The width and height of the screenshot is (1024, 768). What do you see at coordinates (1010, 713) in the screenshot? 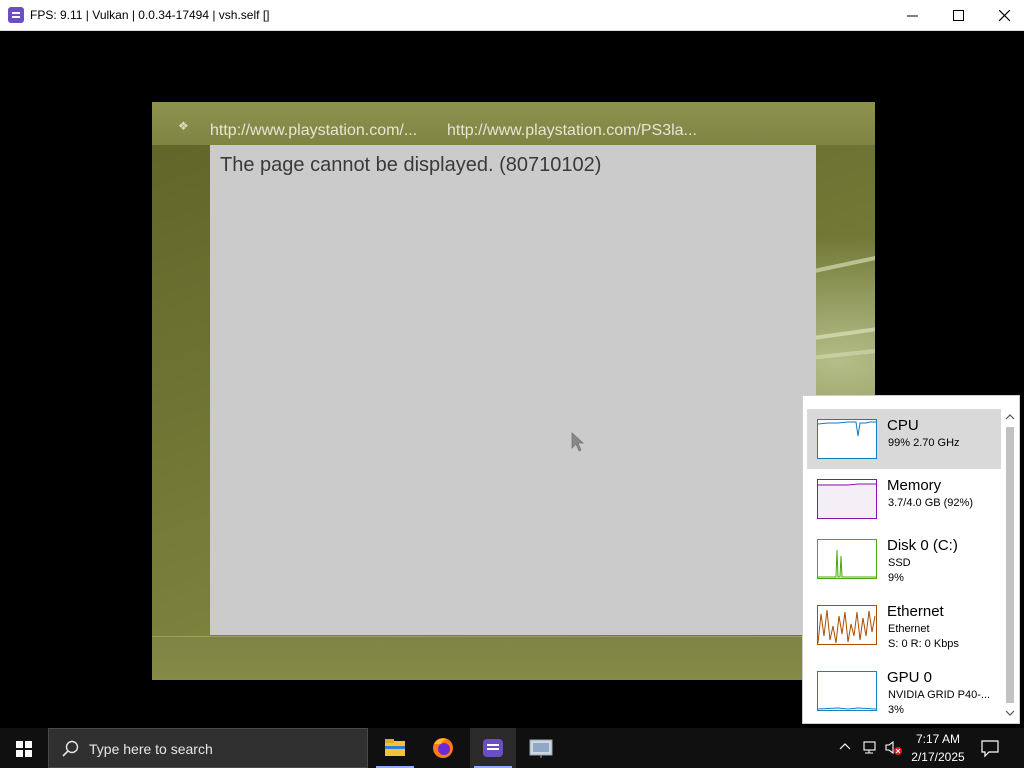
I see `scroll-down-icon` at bounding box center [1010, 713].